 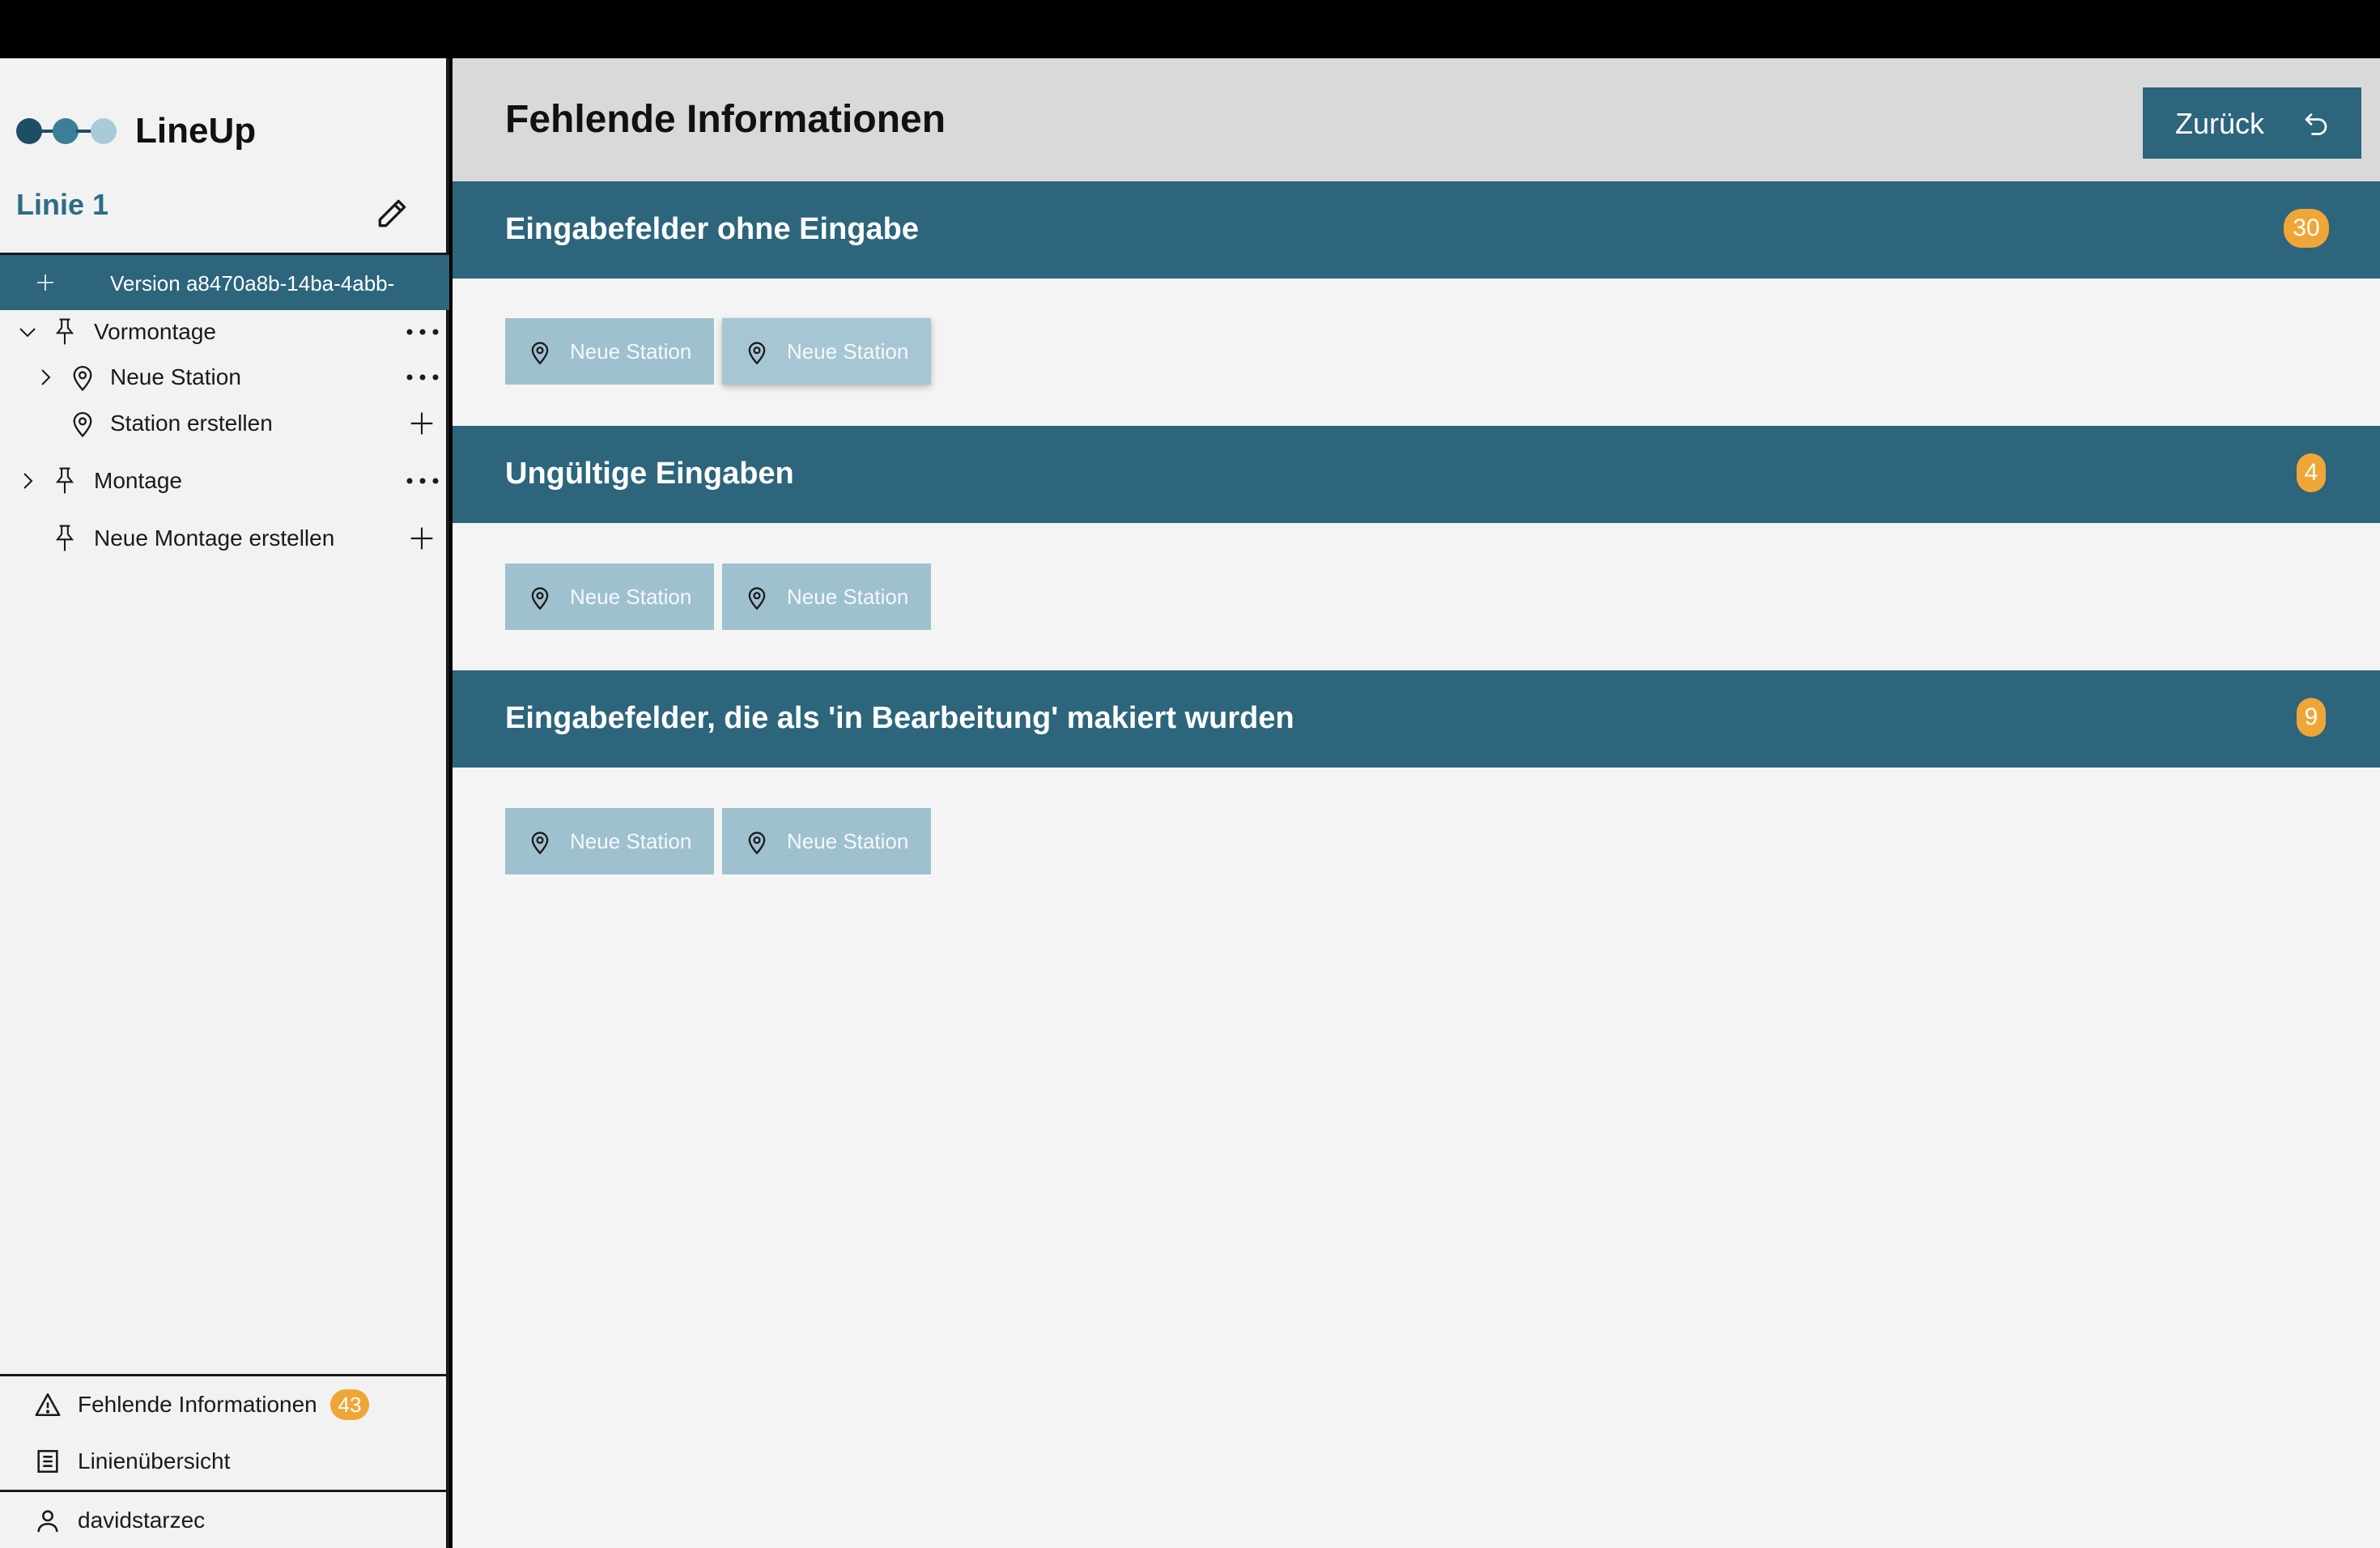 What do you see at coordinates (712, 229) in the screenshot?
I see `section-title: Eingabefelder ohne Eingabe` at bounding box center [712, 229].